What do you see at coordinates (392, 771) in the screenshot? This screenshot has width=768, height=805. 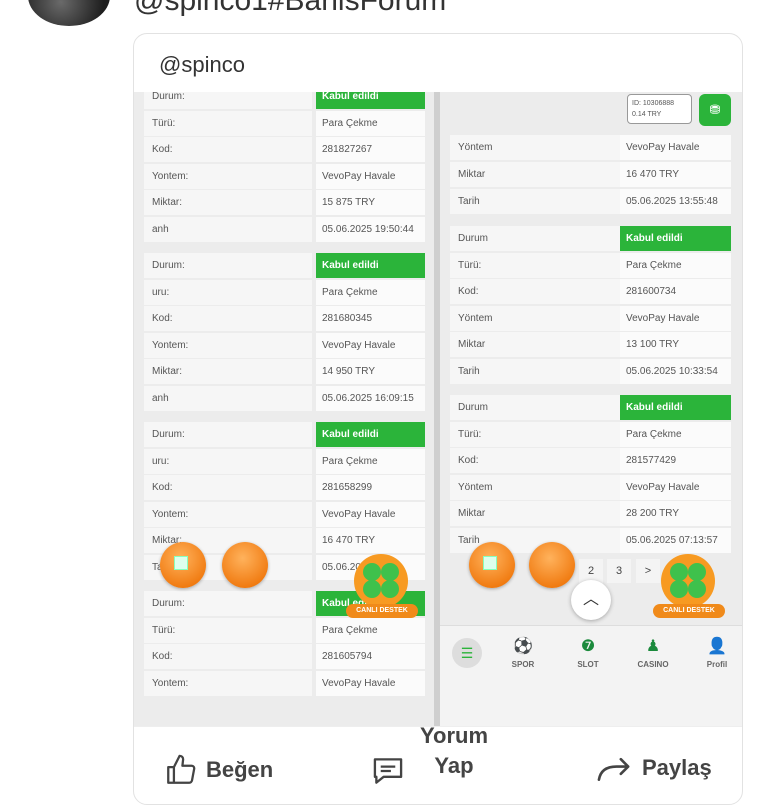 I see `comment-button` at bounding box center [392, 771].